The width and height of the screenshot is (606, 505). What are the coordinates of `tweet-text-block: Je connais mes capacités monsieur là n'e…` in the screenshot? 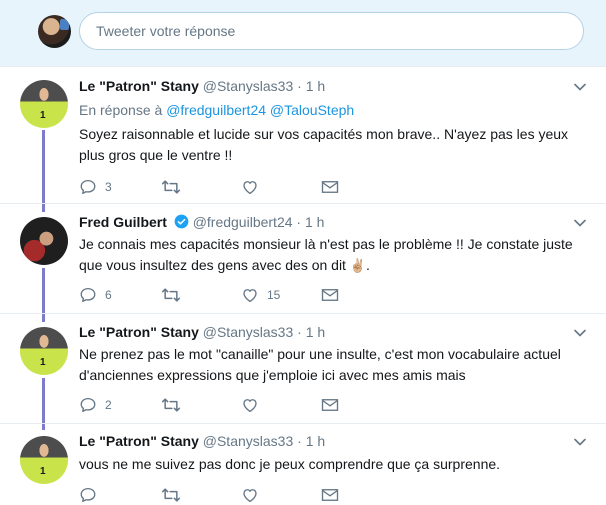 It's located at (329, 255).